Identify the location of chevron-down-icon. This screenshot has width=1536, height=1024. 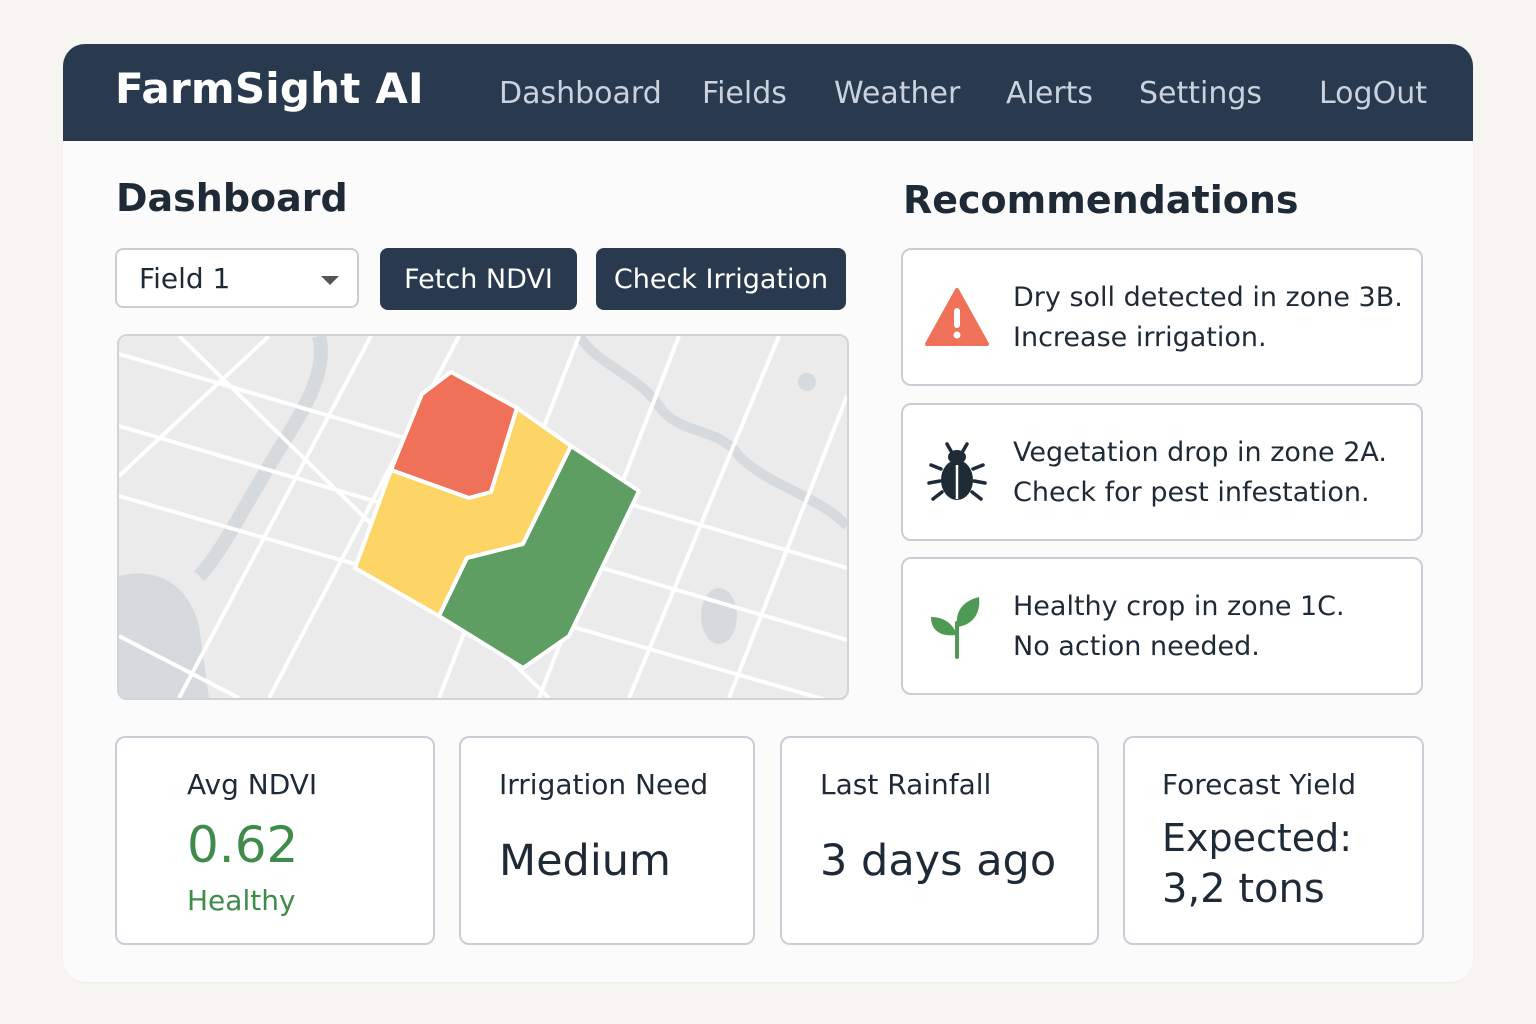
(330, 280).